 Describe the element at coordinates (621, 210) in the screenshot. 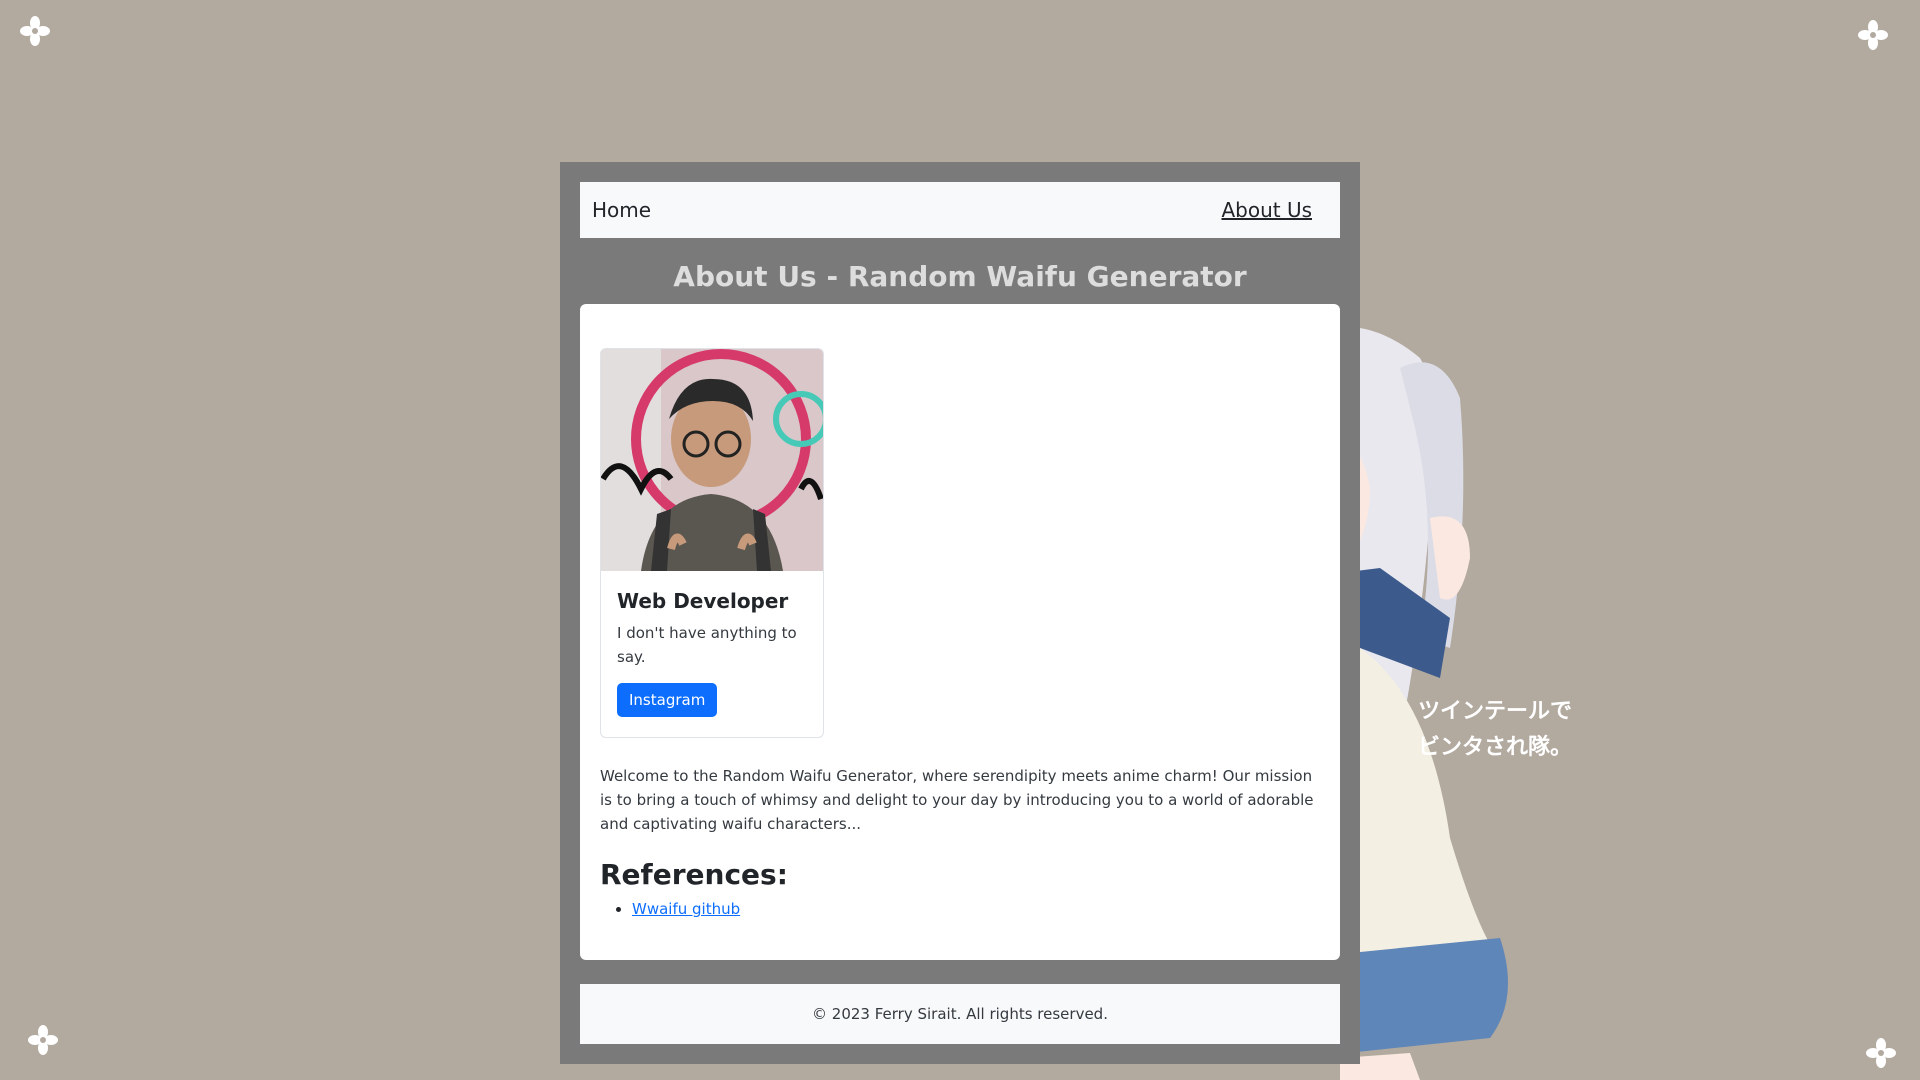

I see `nav-home-link: Home` at that location.